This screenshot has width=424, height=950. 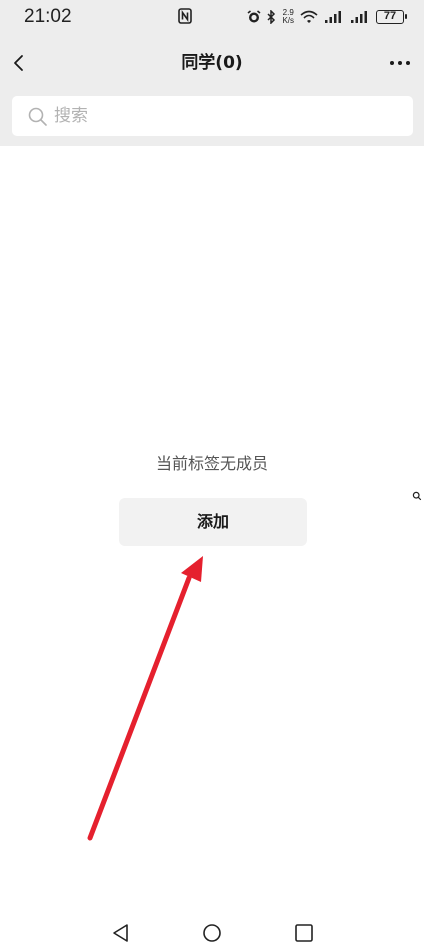 What do you see at coordinates (71, 116) in the screenshot?
I see `search-placeholder: 搜索` at bounding box center [71, 116].